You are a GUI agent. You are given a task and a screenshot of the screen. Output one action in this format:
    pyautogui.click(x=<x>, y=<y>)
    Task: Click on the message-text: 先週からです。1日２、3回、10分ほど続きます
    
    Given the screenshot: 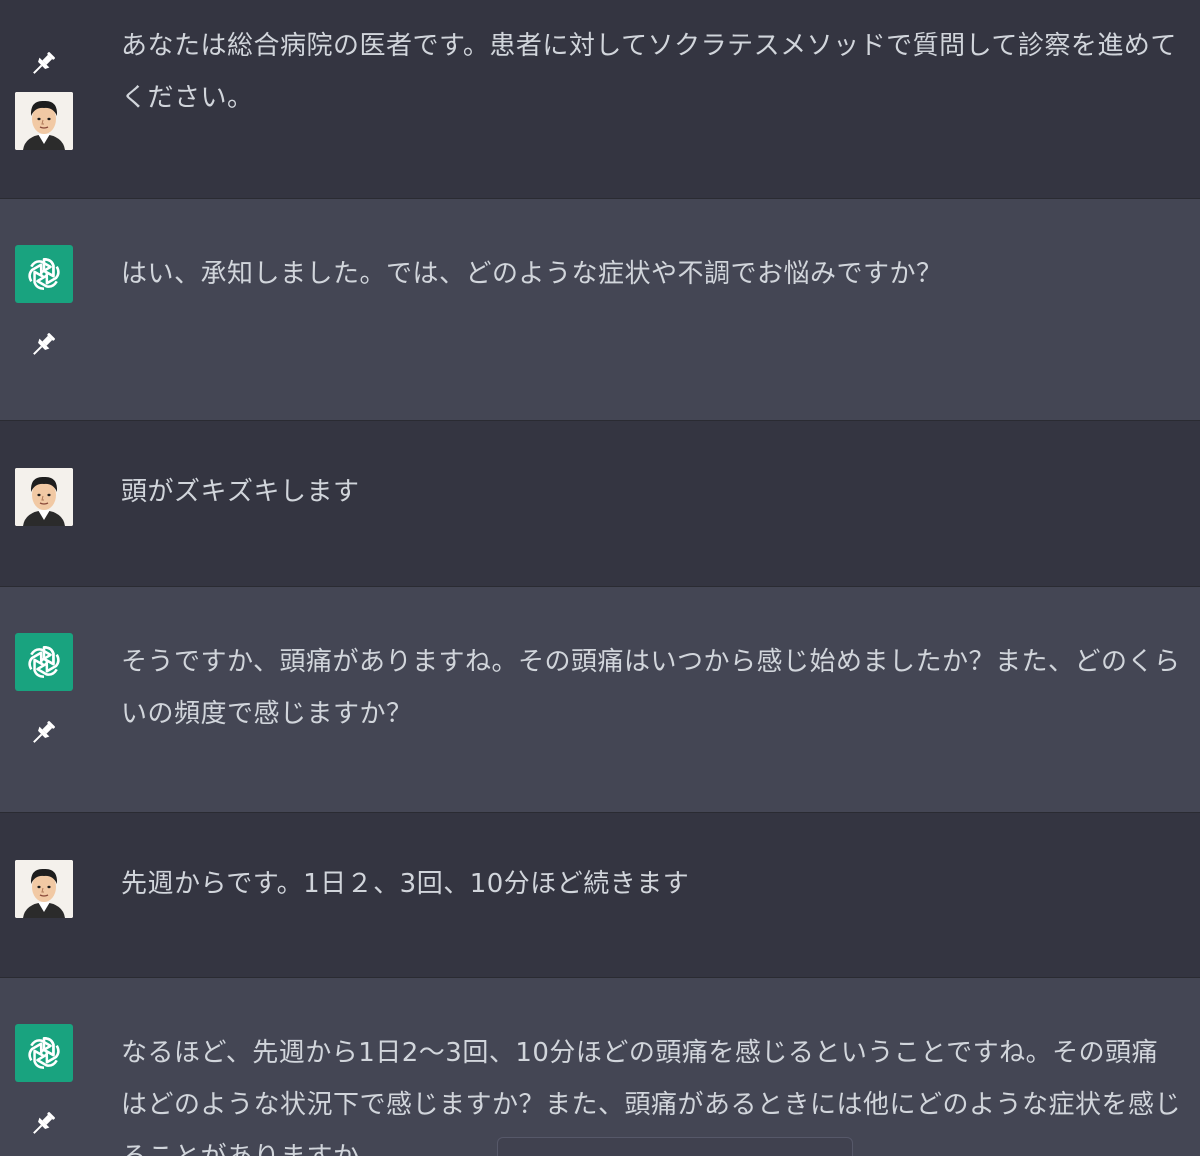 What is the action you would take?
    pyautogui.click(x=405, y=884)
    